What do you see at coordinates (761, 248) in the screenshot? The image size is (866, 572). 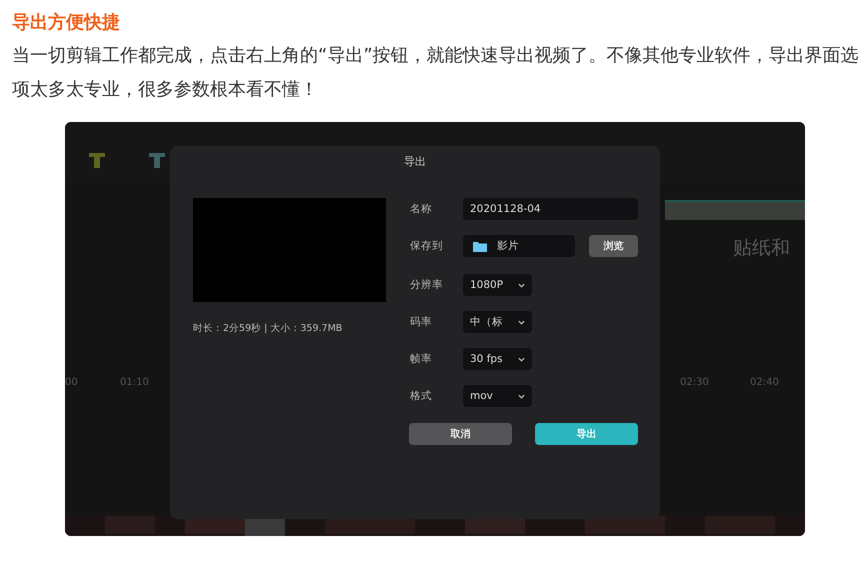 I see `panel-title: 贴纸和` at bounding box center [761, 248].